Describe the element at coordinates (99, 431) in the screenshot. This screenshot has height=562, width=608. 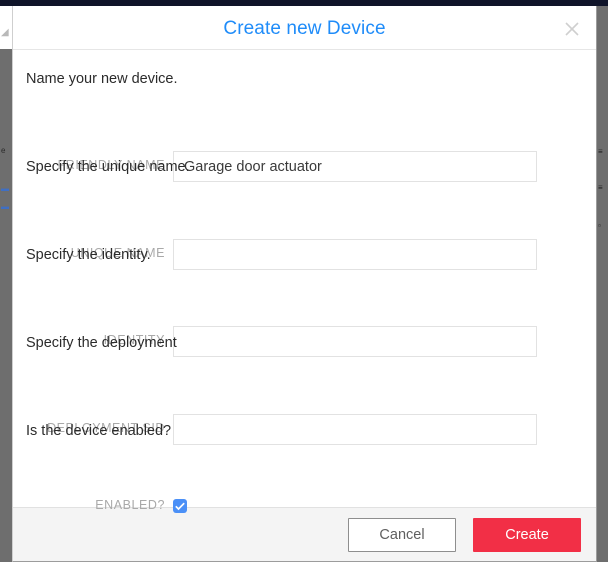
I see `section-prompt-enabled: Is the device enabled?` at that location.